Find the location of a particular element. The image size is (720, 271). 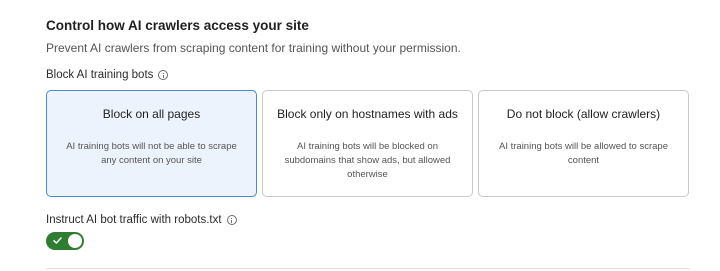

option-title: Block on all pages is located at coordinates (151, 114).